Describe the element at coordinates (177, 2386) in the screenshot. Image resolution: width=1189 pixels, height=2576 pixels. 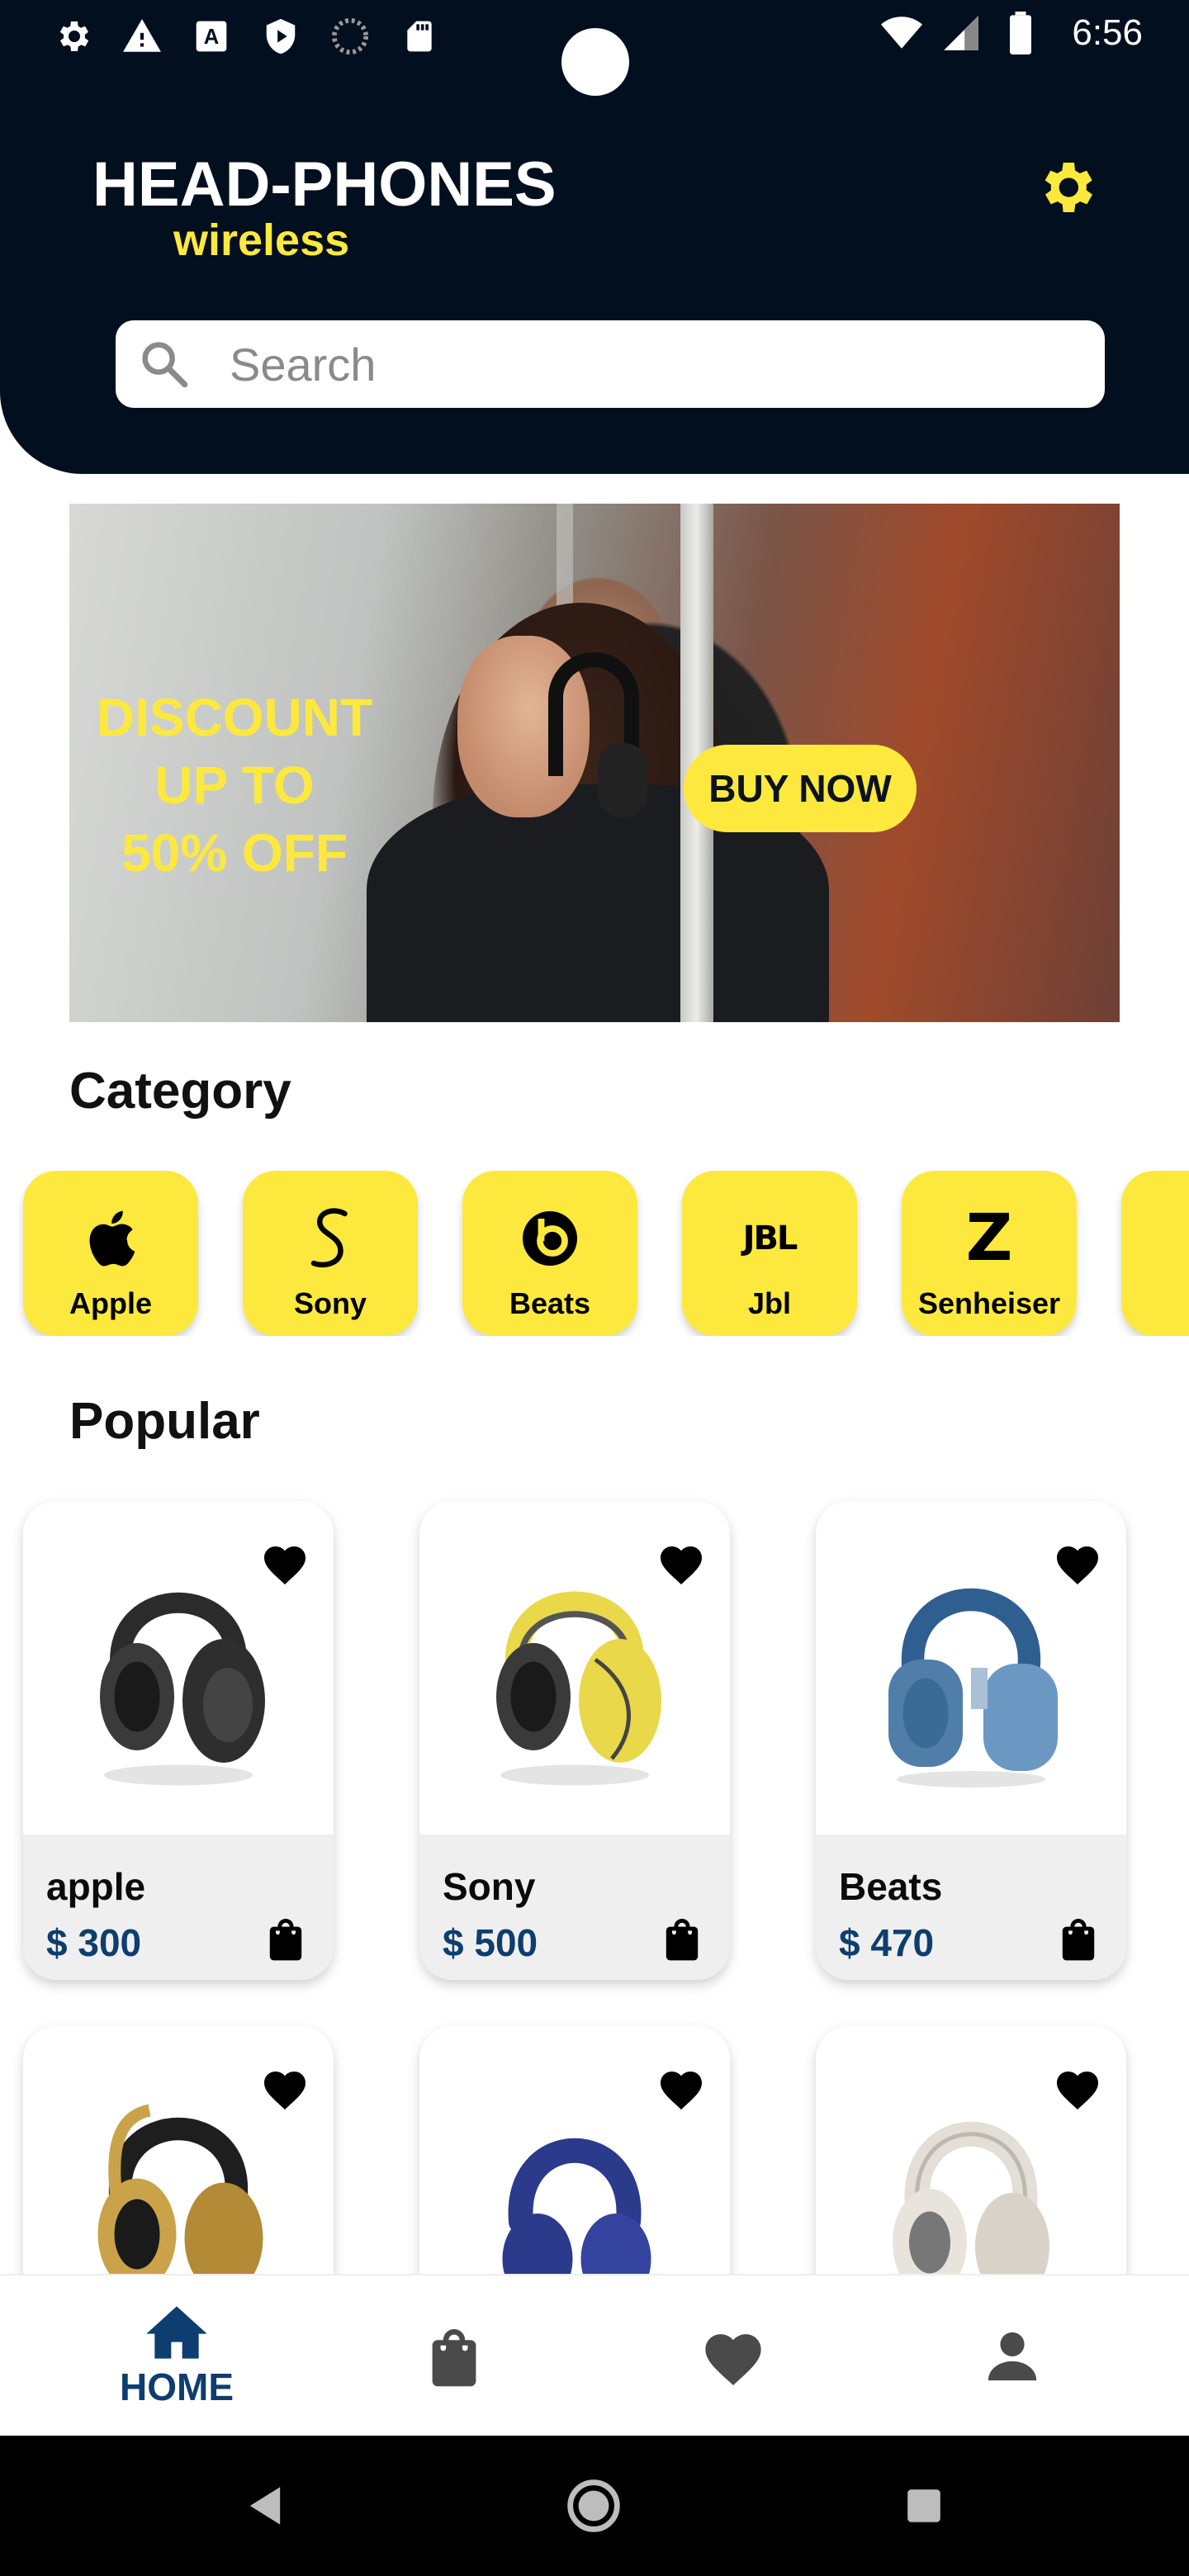
I see `nav-home-label: HOME` at that location.